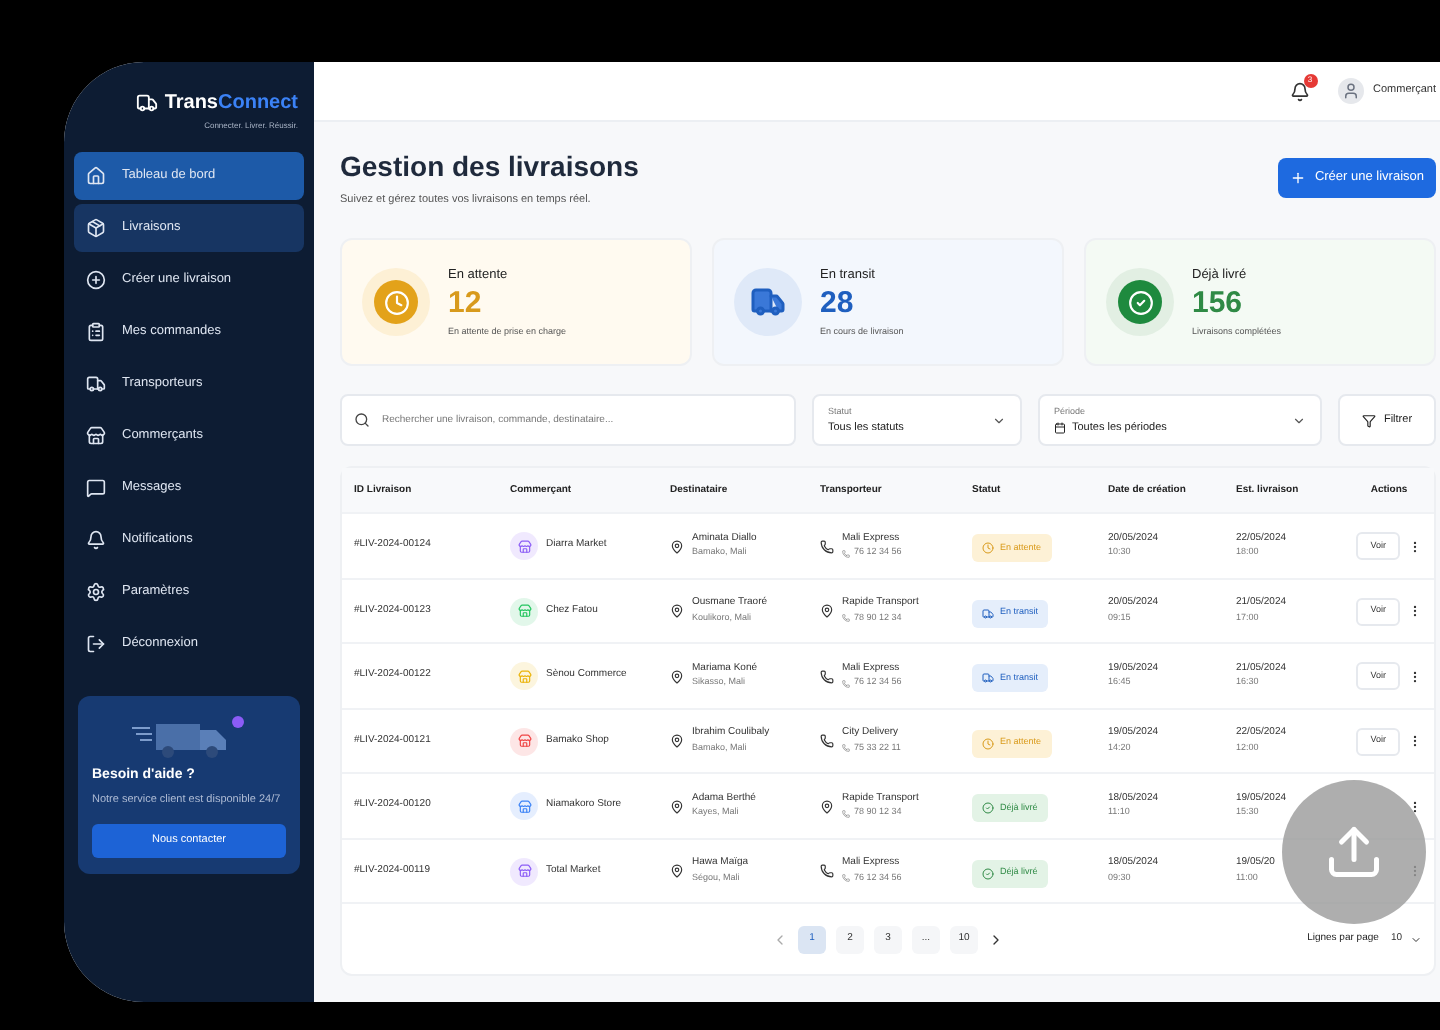 This screenshot has width=1440, height=1030. I want to click on calendar-icon, so click(1060, 427).